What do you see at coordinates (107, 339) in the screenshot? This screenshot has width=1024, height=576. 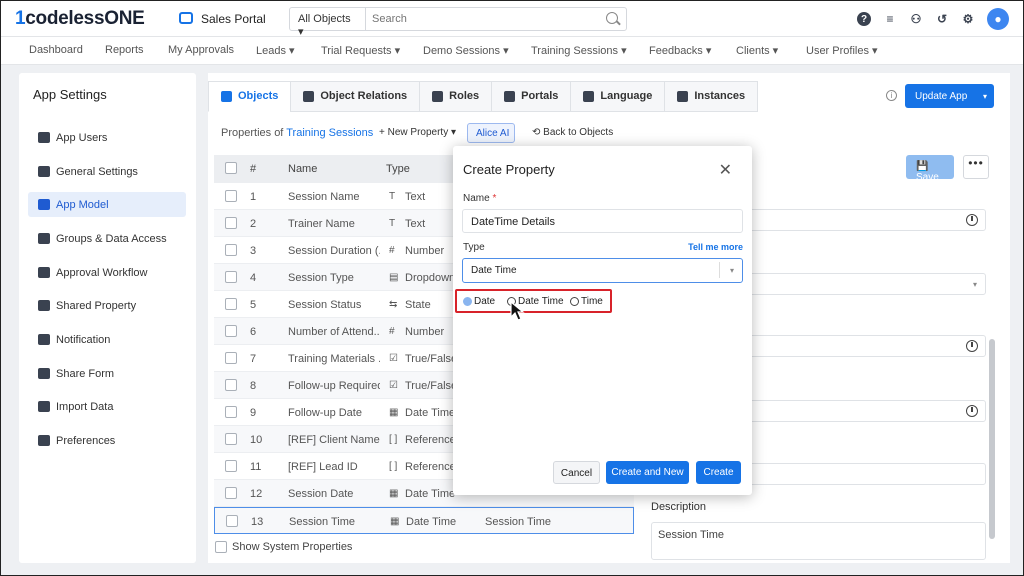 I see `sidebar-item-notification: Notification` at bounding box center [107, 339].